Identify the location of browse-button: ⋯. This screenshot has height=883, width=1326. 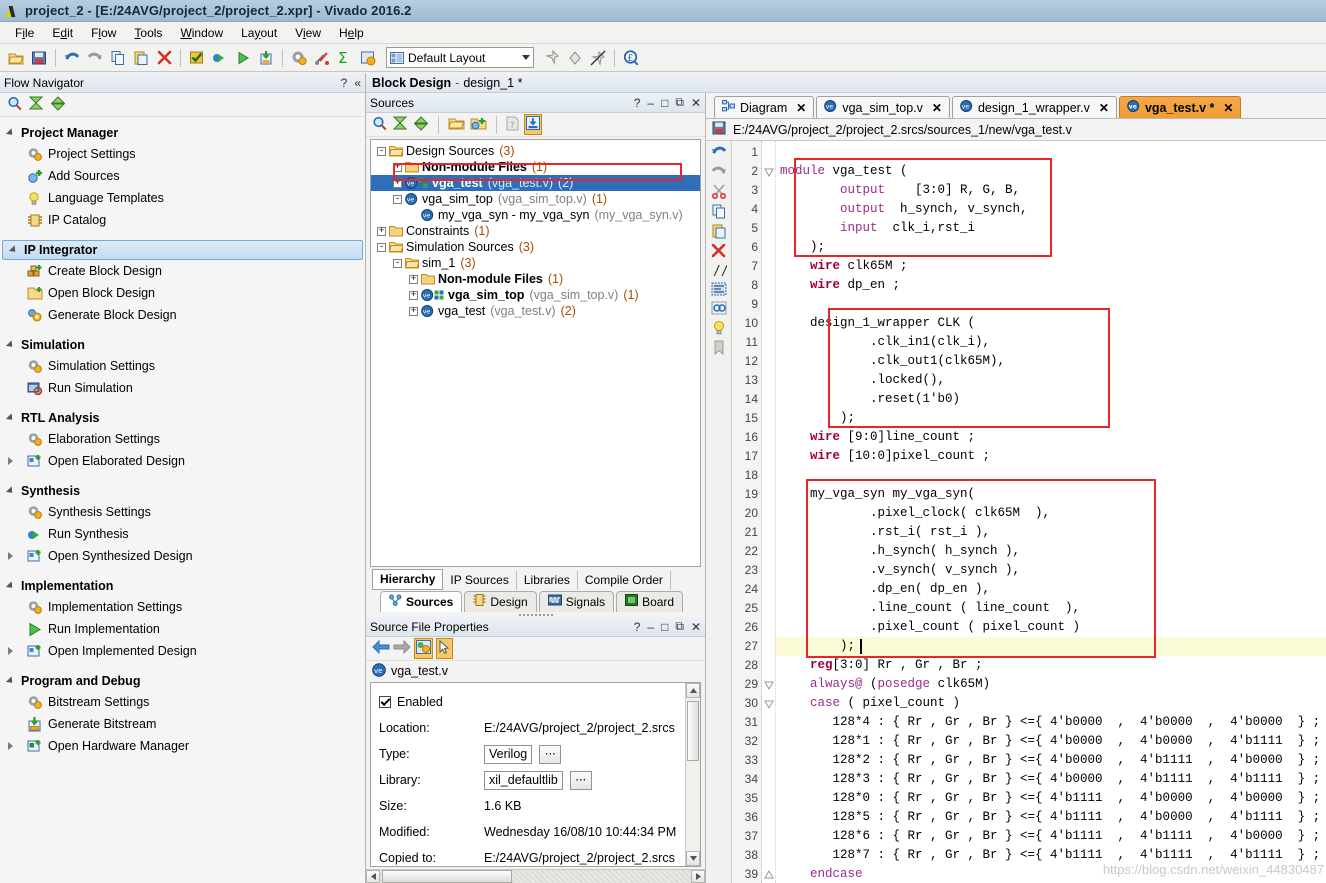
(550, 754).